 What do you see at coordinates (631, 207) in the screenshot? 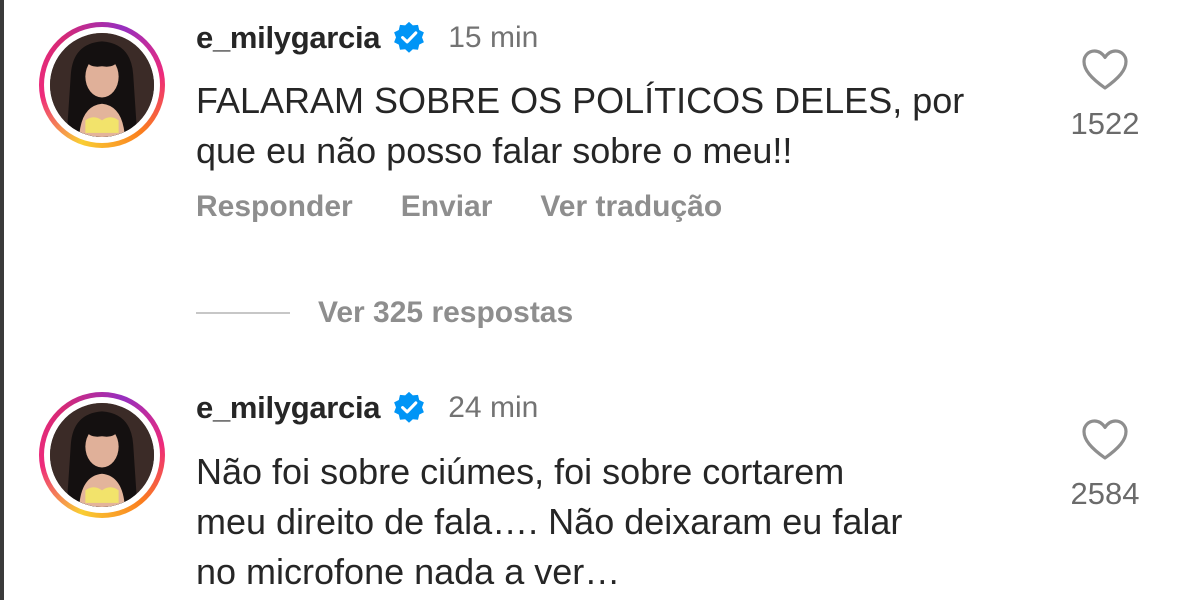
I see `see-translation-button: Ver tradução` at bounding box center [631, 207].